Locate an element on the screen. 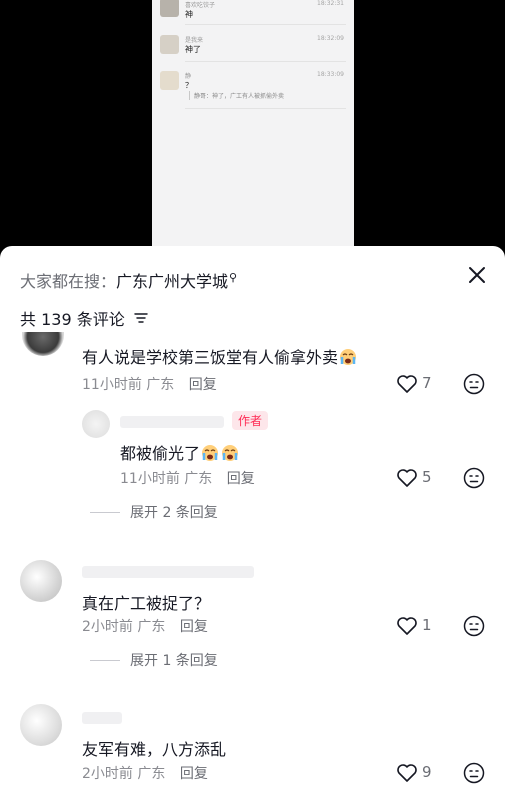  author-badge: 作者 is located at coordinates (250, 420).